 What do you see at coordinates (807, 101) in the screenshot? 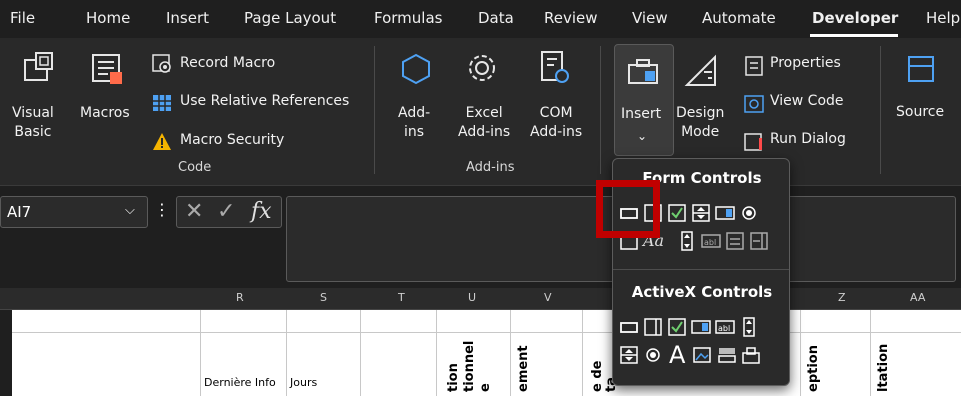
I see `view-code-button: View Code` at bounding box center [807, 101].